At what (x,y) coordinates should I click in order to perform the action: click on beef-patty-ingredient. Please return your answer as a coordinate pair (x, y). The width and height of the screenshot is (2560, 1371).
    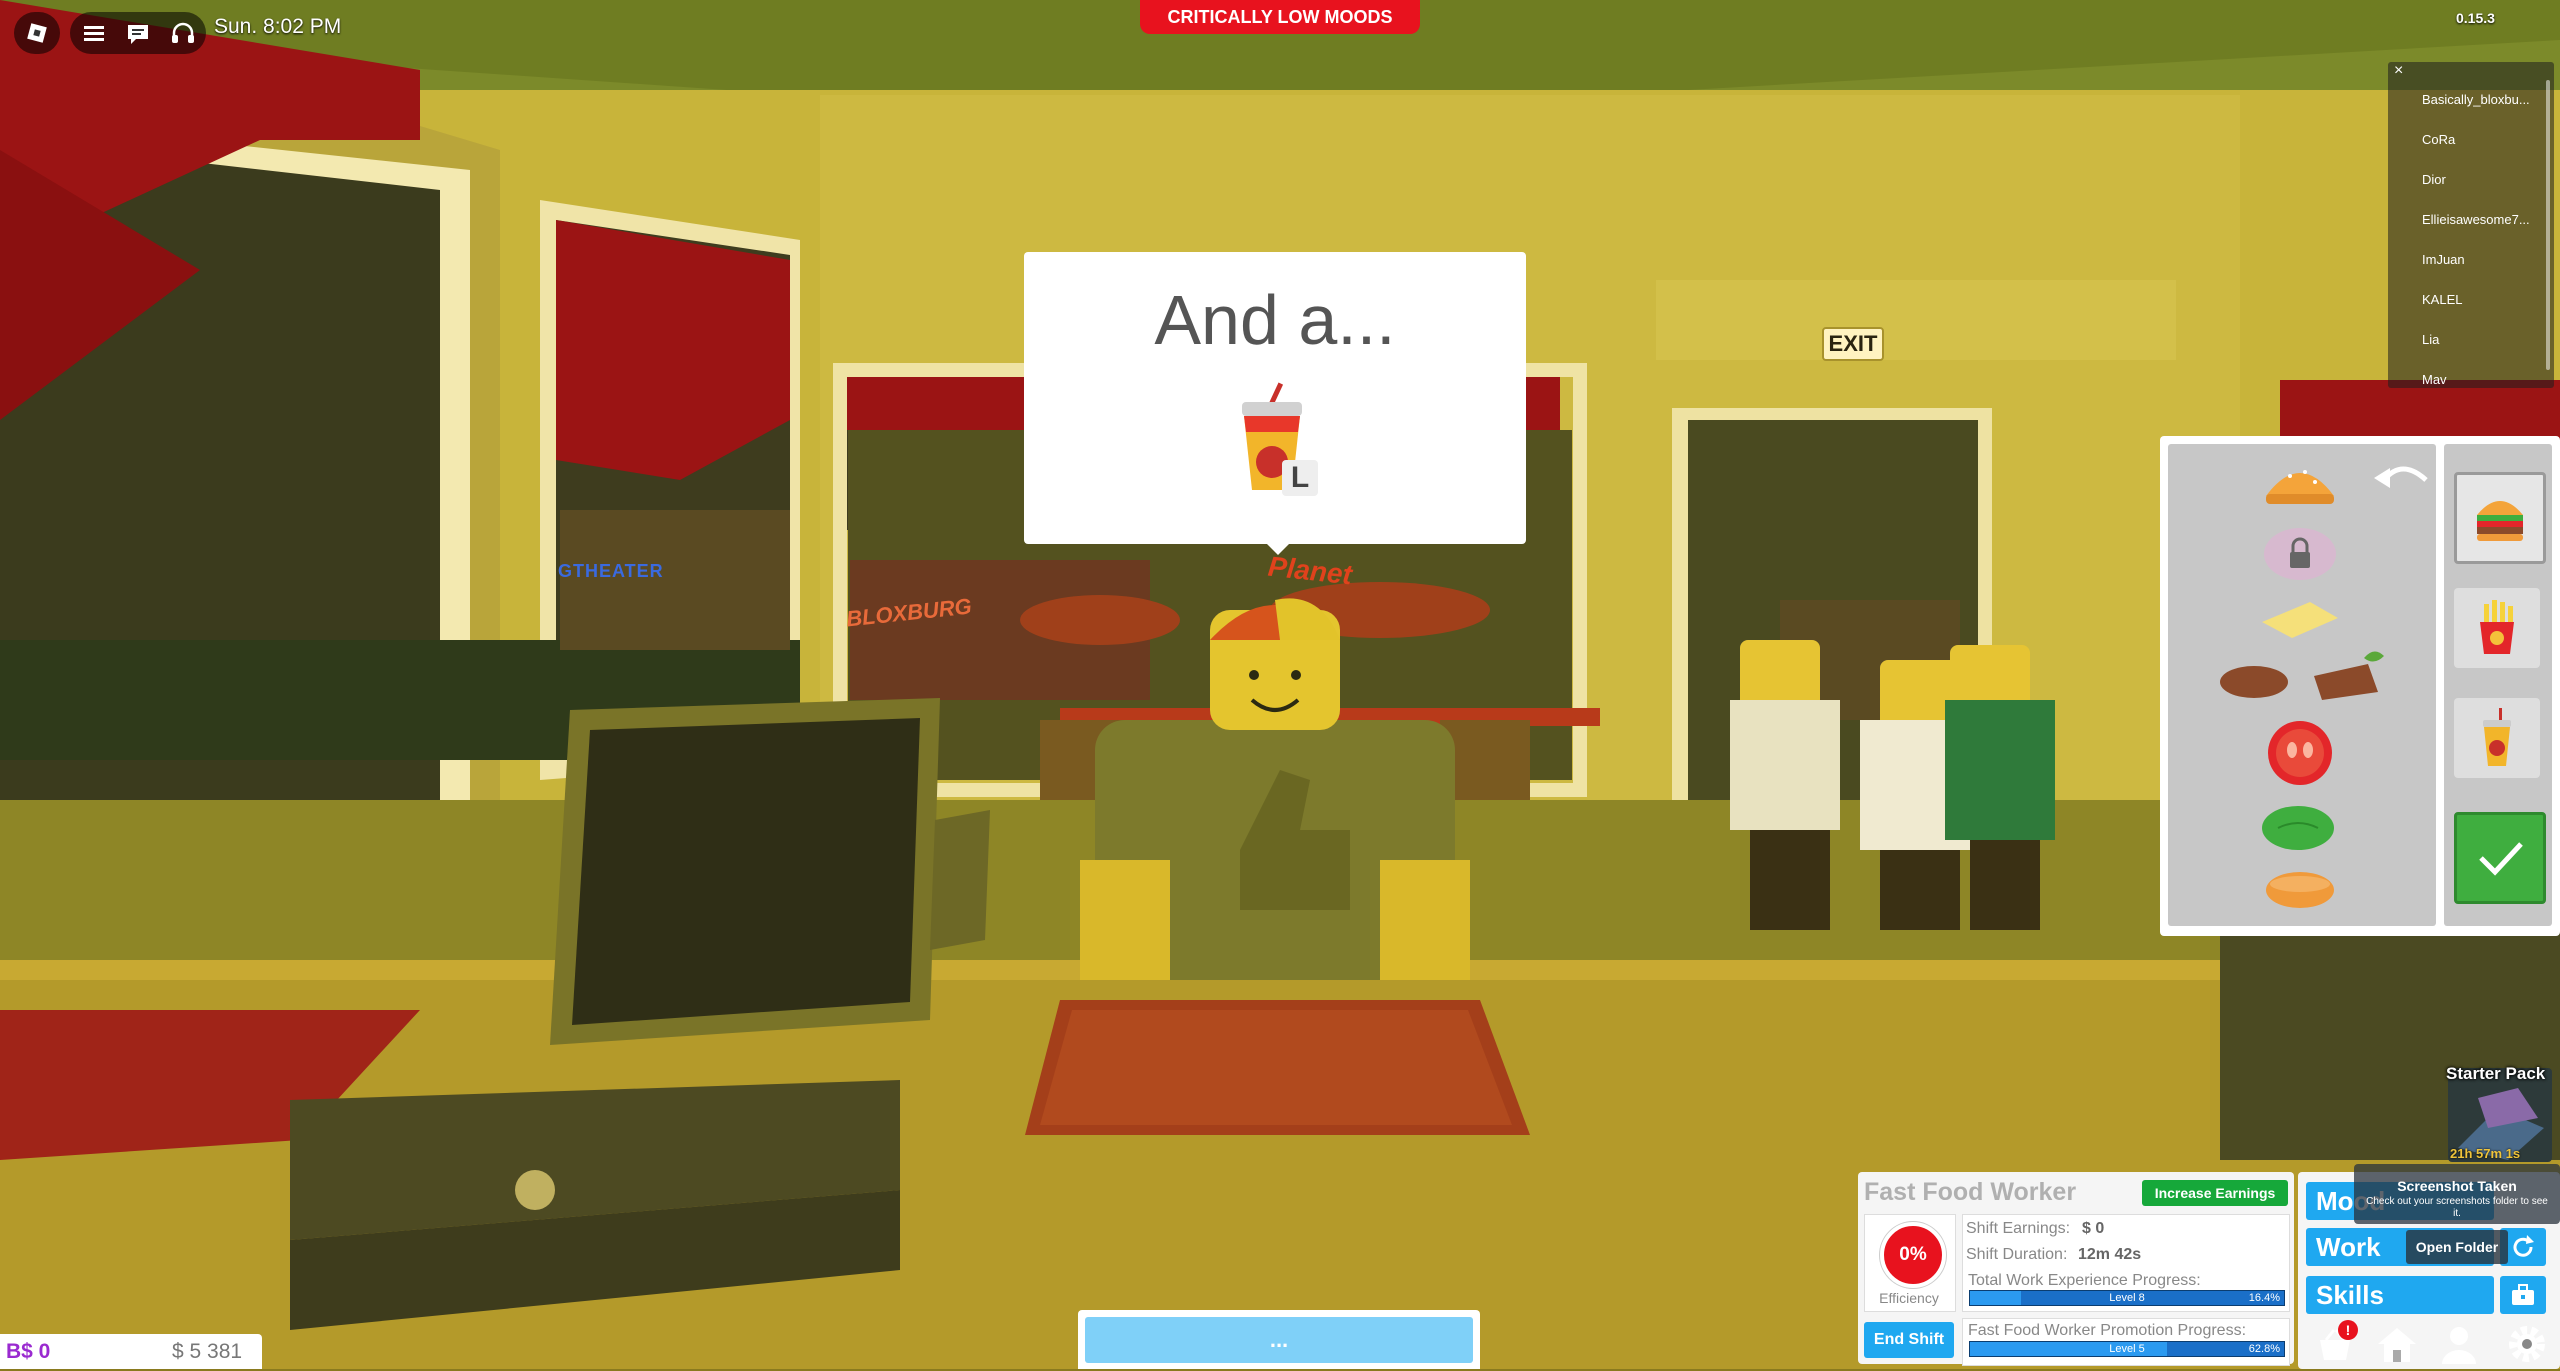
    Looking at the image, I should click on (2254, 682).